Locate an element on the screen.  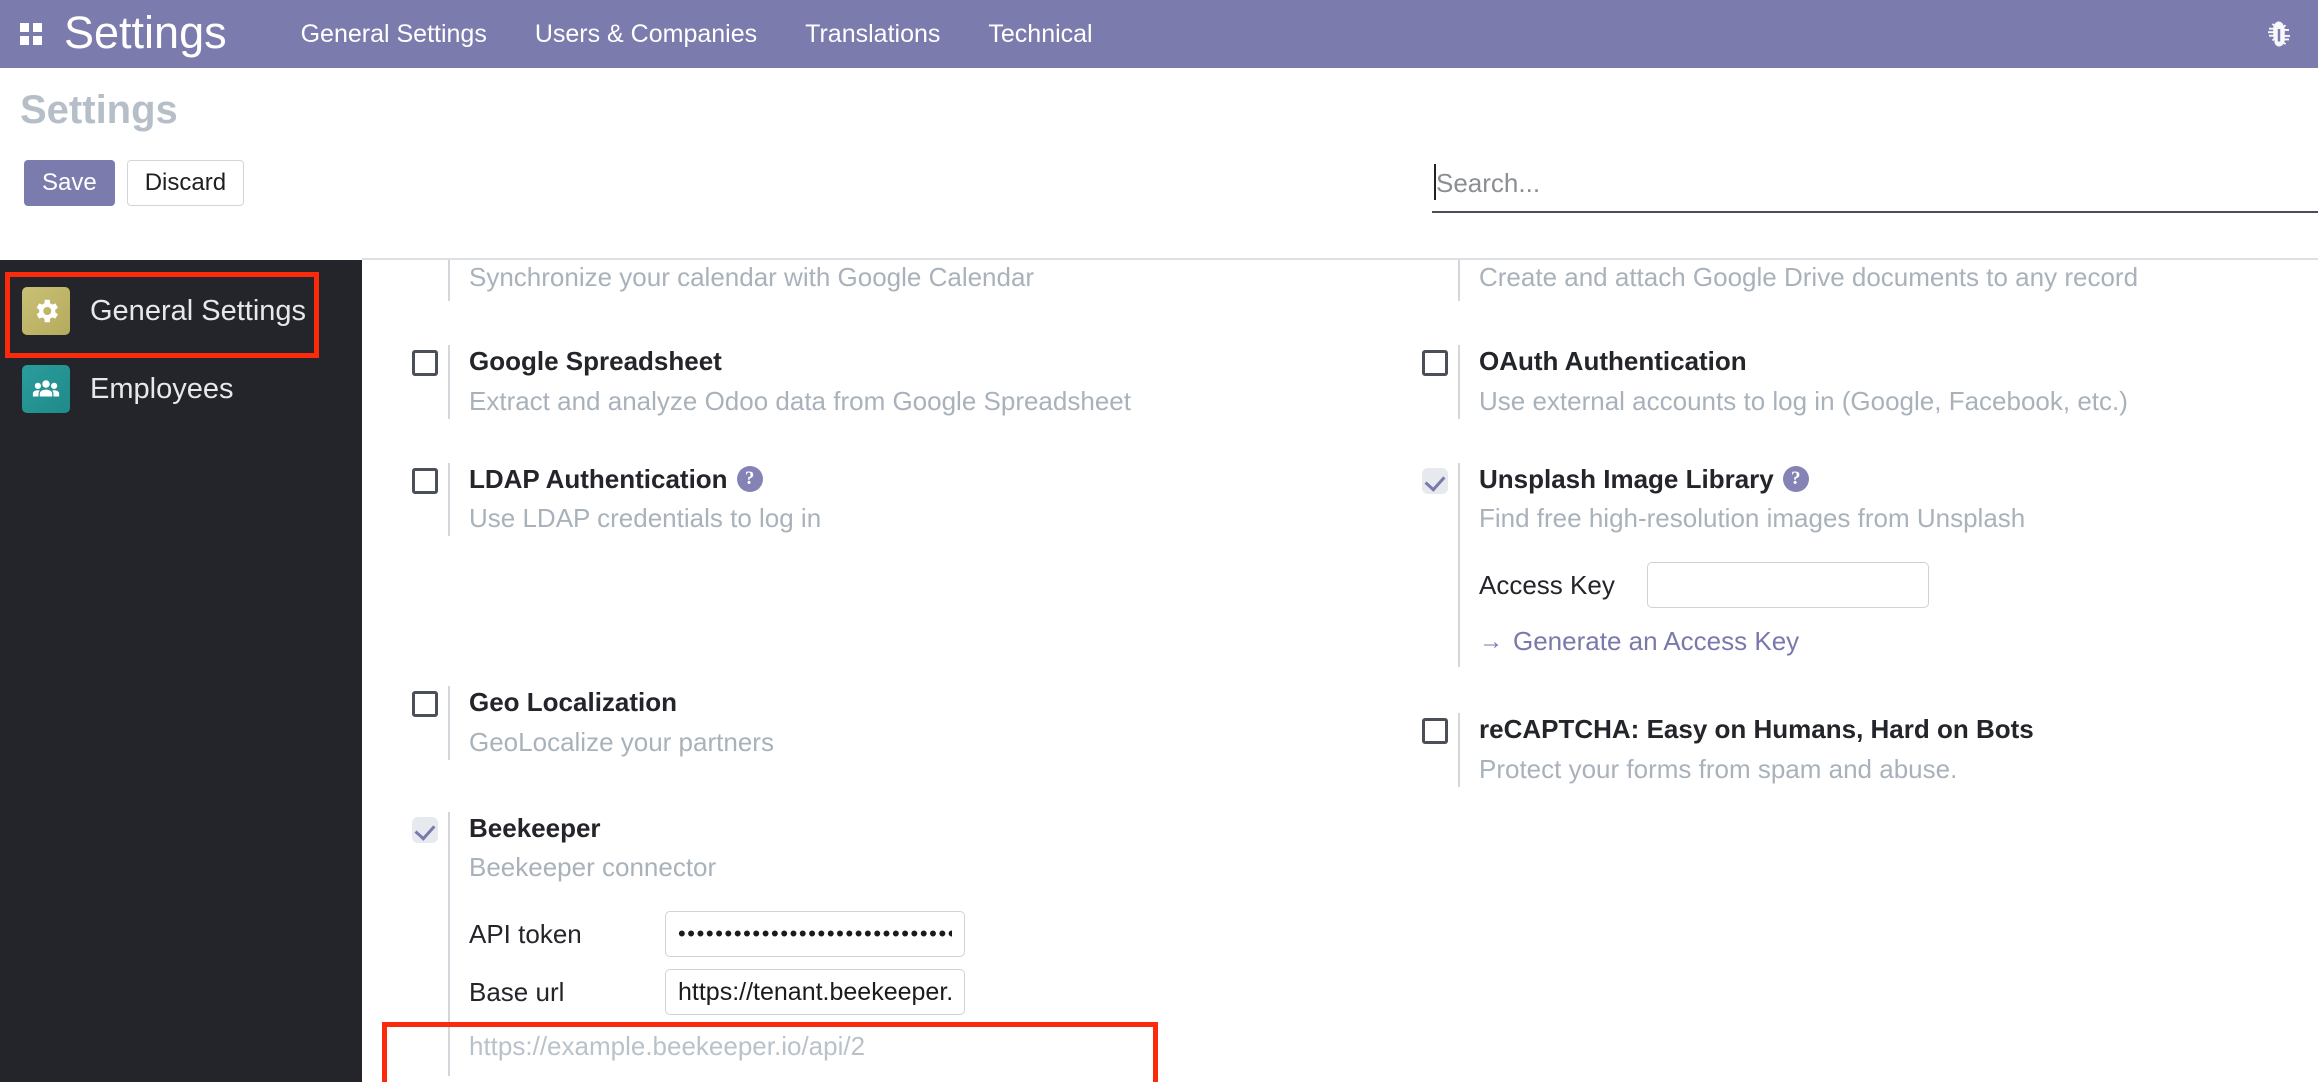
sidebar-item-general-settings: General Settings is located at coordinates (181, 311).